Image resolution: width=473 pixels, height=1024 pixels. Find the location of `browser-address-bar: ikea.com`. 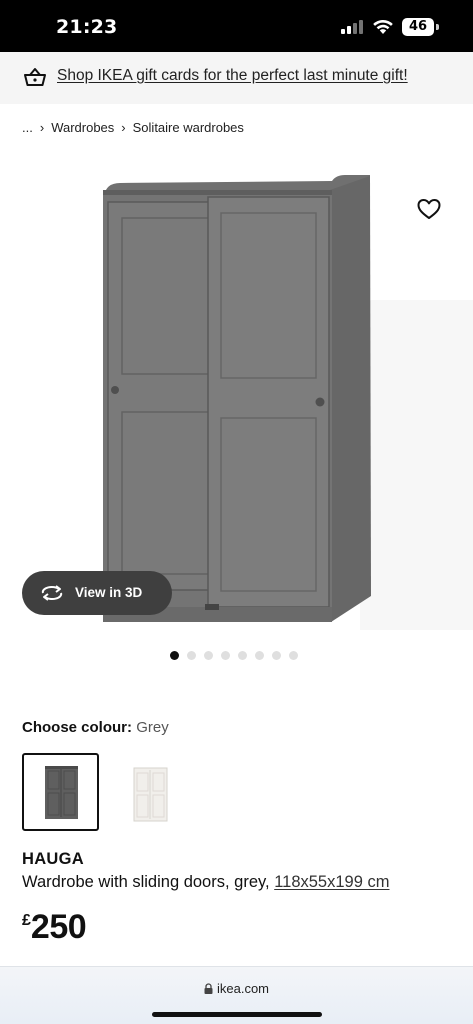

browser-address-bar: ikea.com is located at coordinates (236, 995).